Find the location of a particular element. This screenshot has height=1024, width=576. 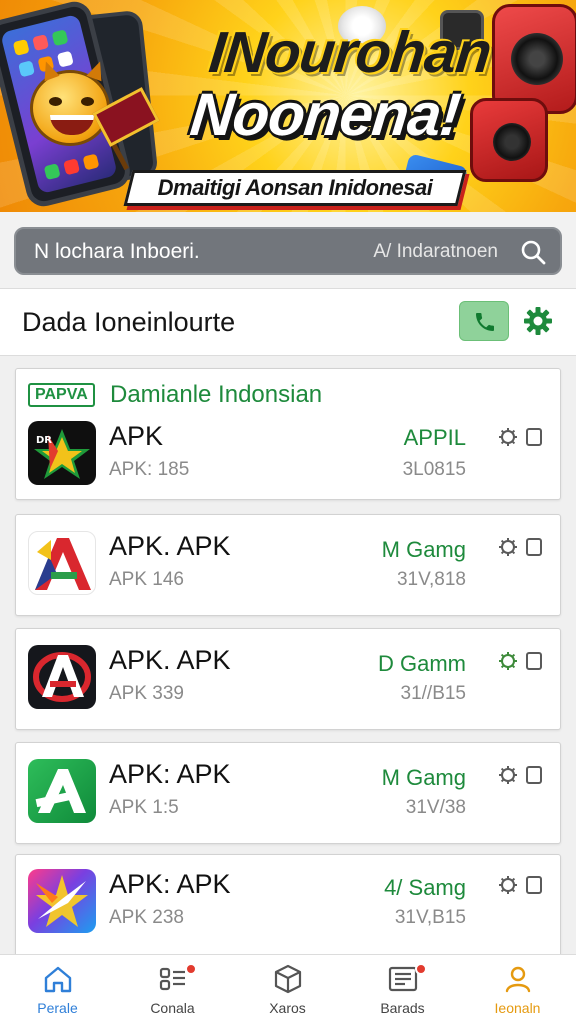

search-icon is located at coordinates (533, 252).